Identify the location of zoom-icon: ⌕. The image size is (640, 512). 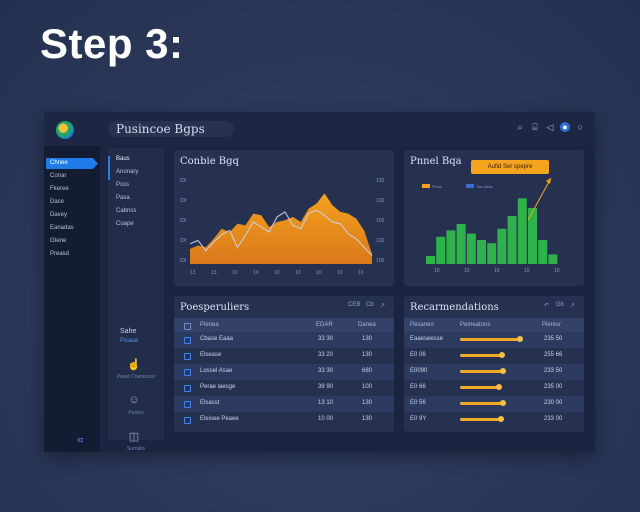
(520, 127).